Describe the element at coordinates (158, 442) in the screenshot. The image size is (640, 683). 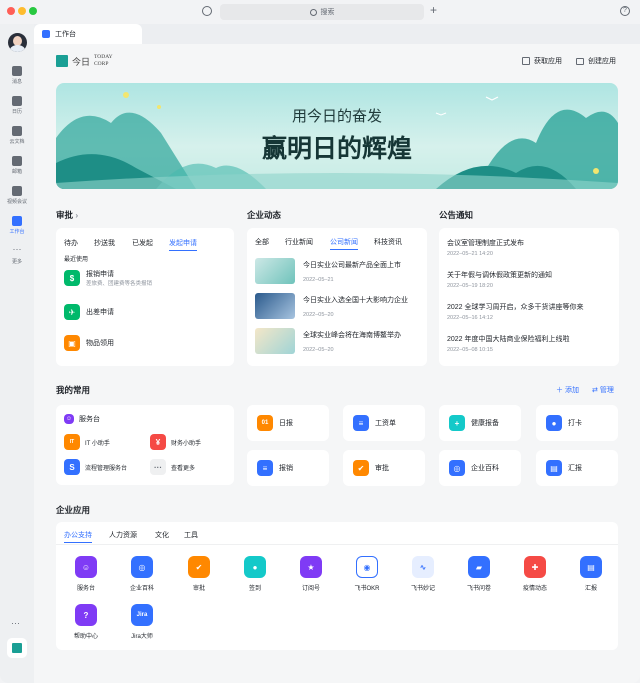
I see `yen-icon: ¥` at that location.